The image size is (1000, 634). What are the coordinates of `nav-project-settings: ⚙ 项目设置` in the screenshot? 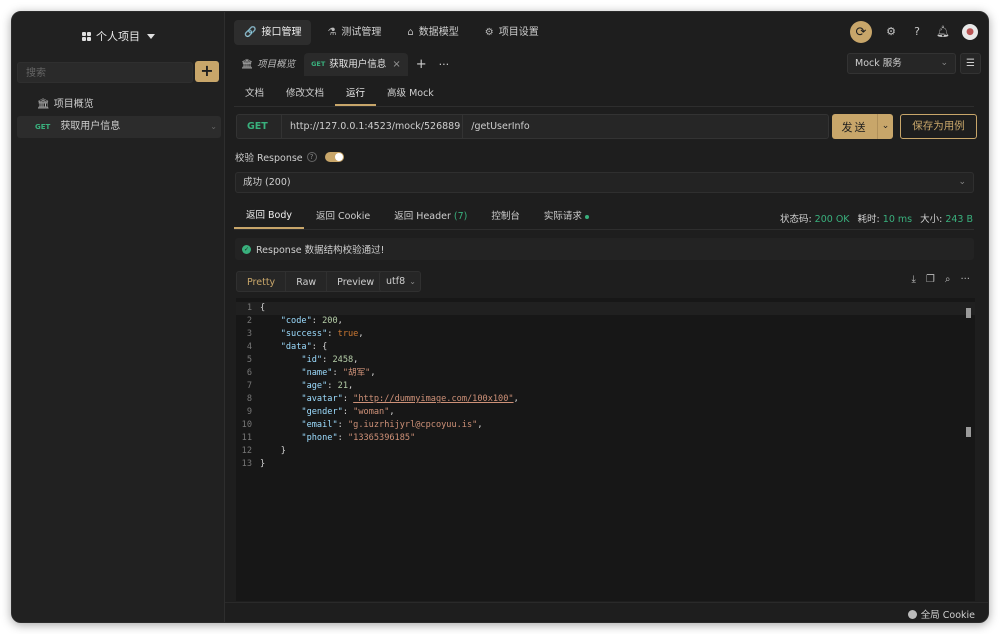 It's located at (512, 32).